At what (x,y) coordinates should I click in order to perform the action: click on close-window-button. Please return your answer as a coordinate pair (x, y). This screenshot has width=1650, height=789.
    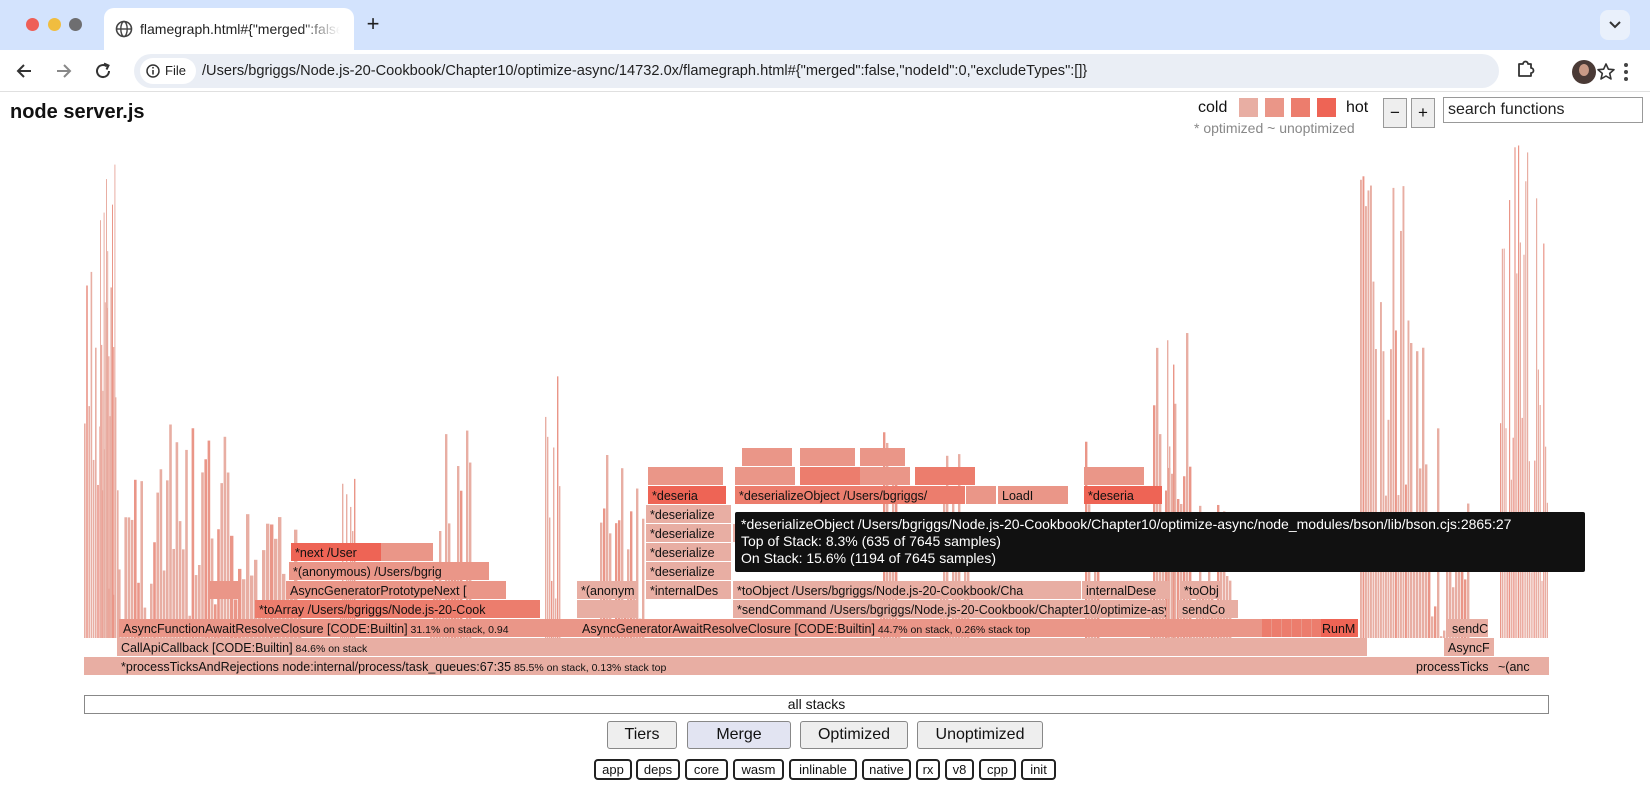
    Looking at the image, I should click on (32, 24).